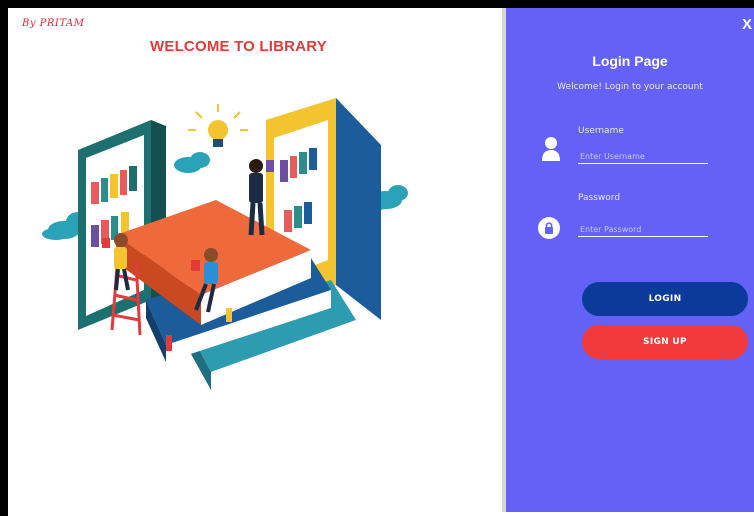 The width and height of the screenshot is (754, 516). I want to click on user-icon, so click(551, 149).